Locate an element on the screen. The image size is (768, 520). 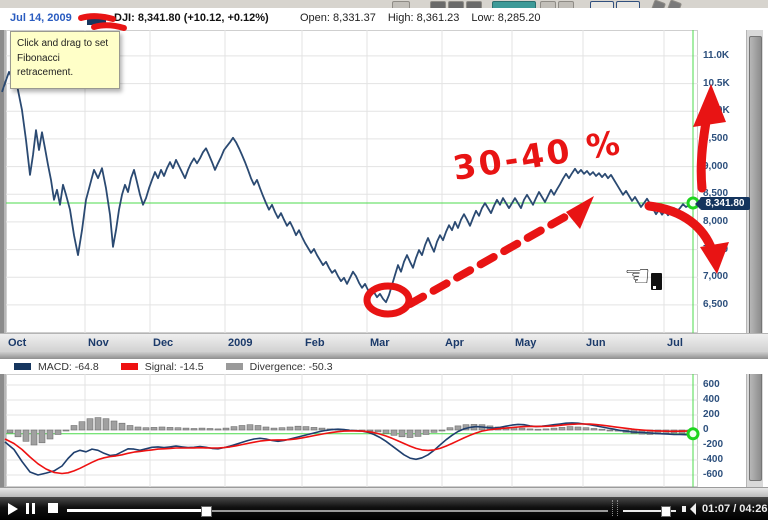
month-tick: May is located at coordinates (526, 343).